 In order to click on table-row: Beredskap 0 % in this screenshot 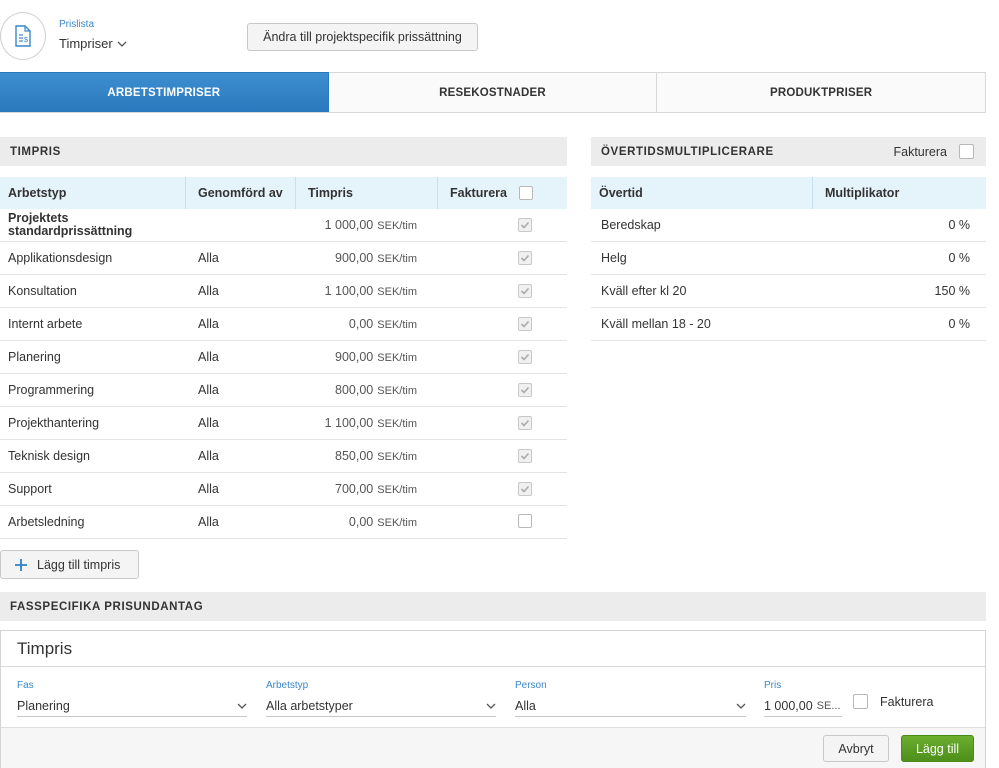, I will do `click(788, 225)`.